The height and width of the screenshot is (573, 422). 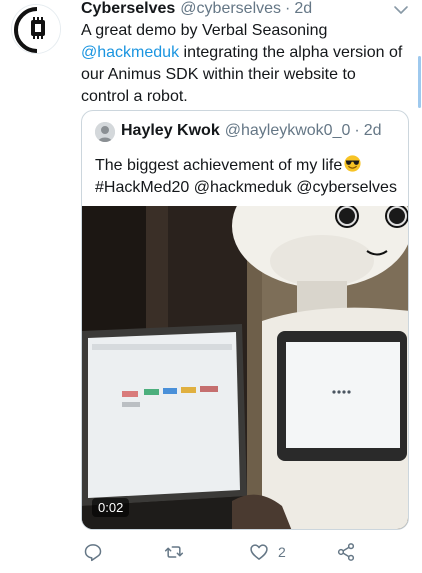 What do you see at coordinates (259, 552) in the screenshot?
I see `heart-icon` at bounding box center [259, 552].